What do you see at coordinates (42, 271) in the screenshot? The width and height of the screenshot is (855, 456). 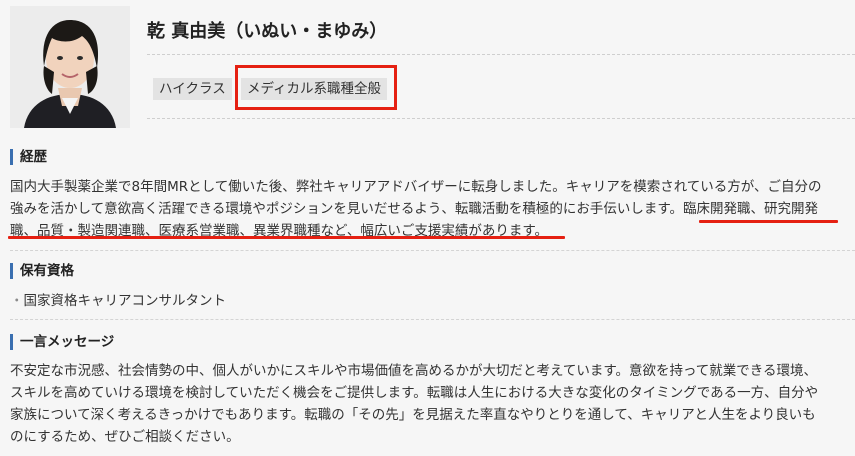 I see `qualifications-heading: 保有資格` at bounding box center [42, 271].